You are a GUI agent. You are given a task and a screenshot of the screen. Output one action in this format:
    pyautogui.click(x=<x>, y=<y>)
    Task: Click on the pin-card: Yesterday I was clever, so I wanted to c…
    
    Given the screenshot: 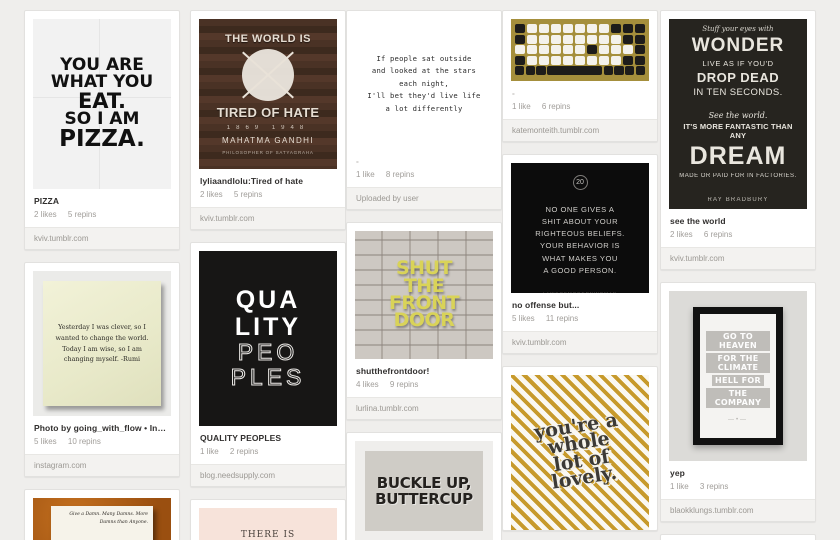 What is the action you would take?
    pyautogui.click(x=102, y=369)
    